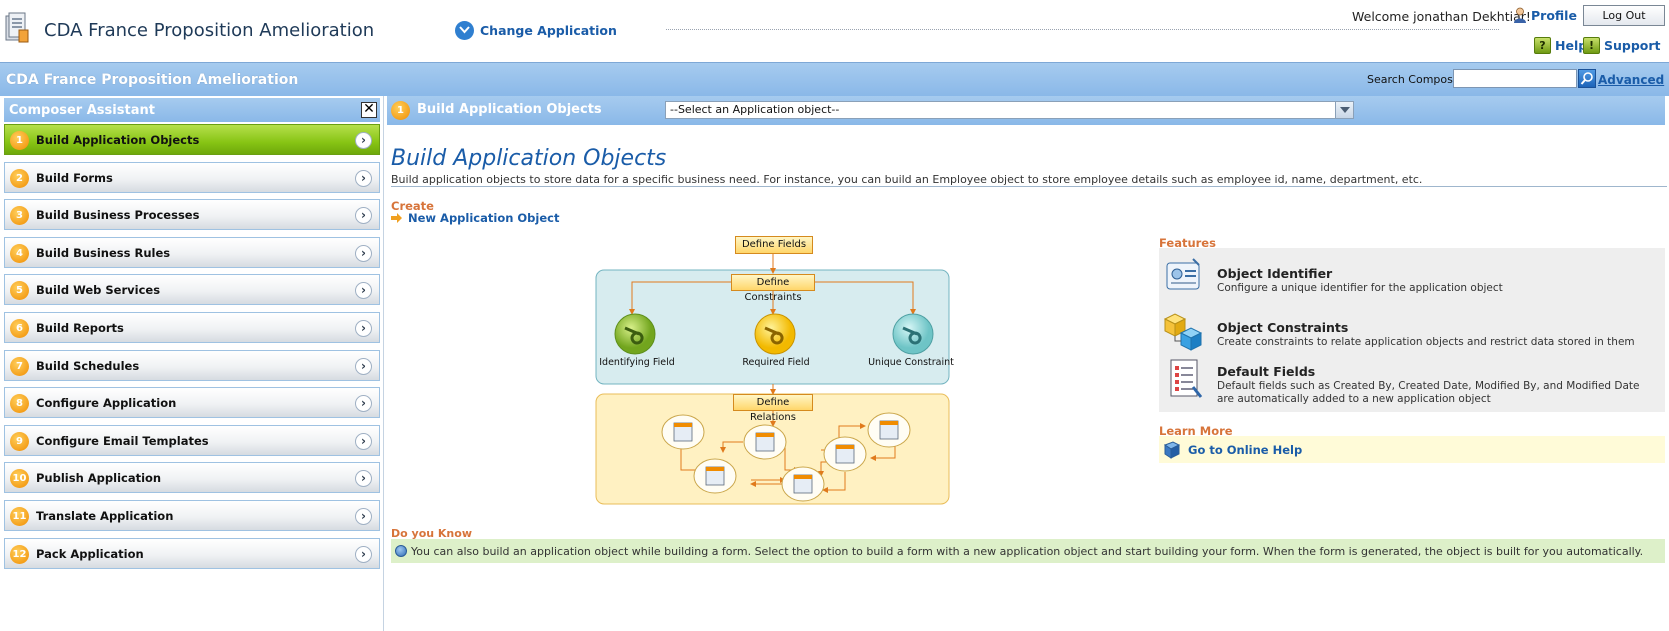 The width and height of the screenshot is (1669, 631). I want to click on heading-divider, so click(1029, 186).